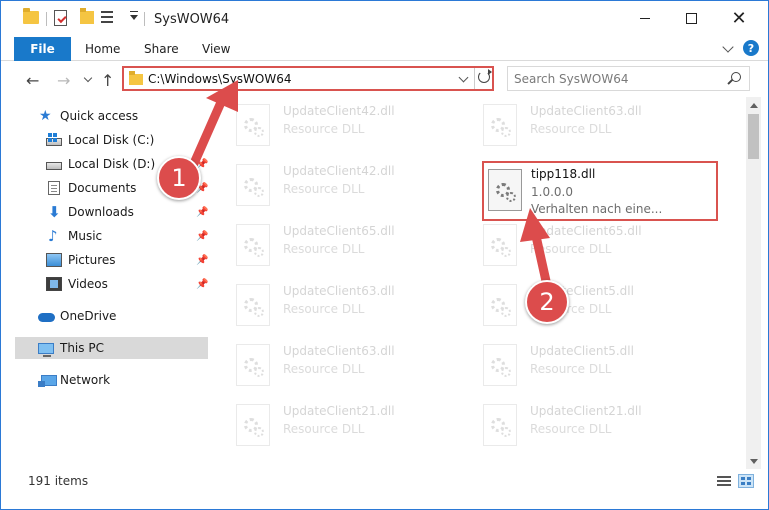 The image size is (769, 510). I want to click on address-separator, so click(474, 78).